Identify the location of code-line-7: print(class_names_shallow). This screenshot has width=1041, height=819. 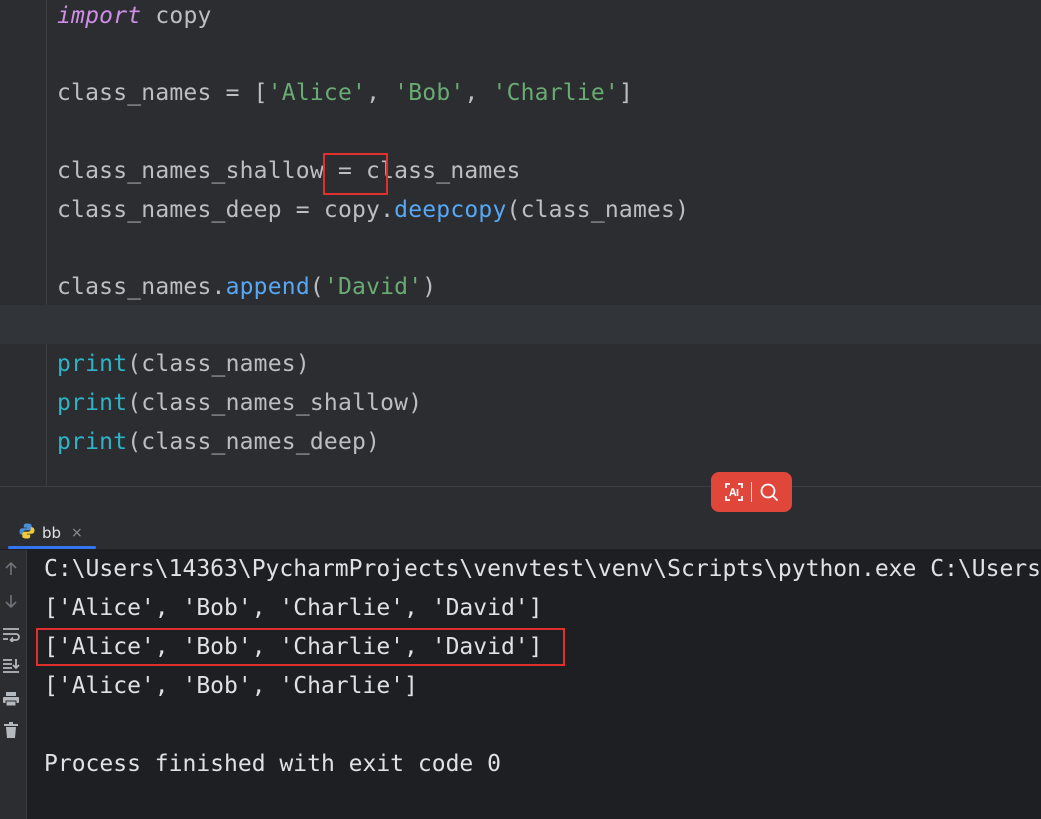
(239, 403).